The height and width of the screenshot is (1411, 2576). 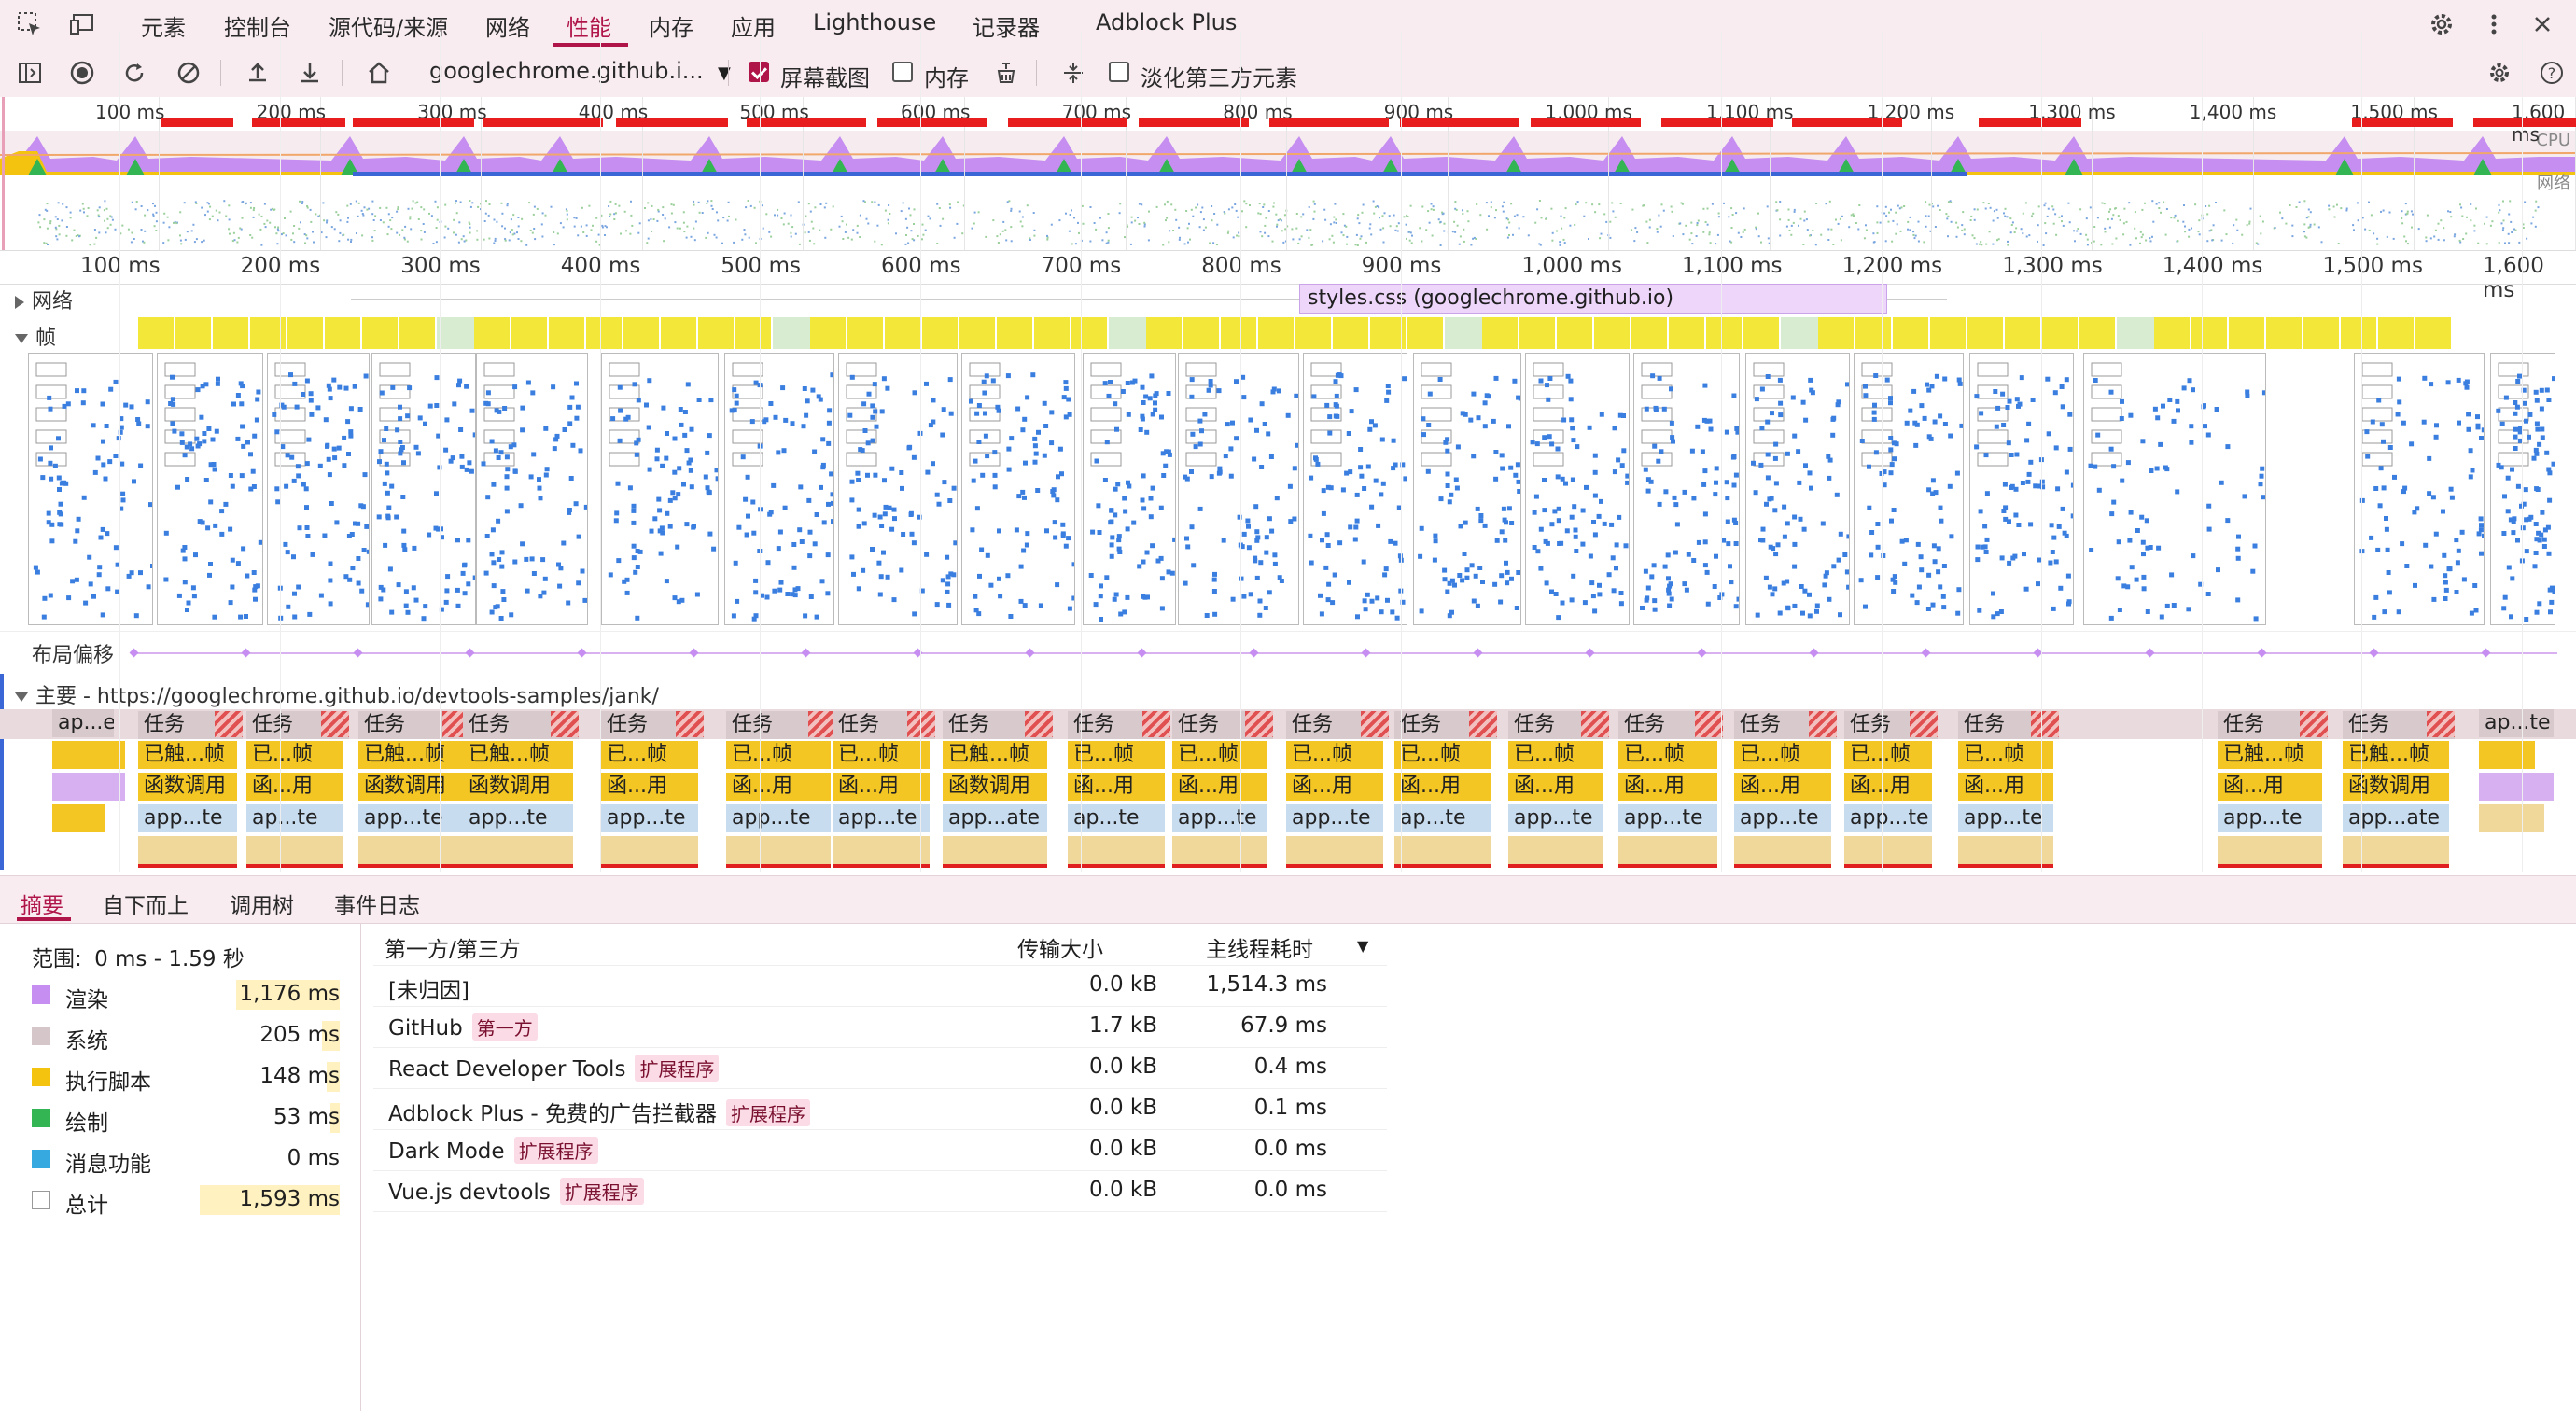 I want to click on table-row: Vue.js devtools 扩展程序 0.0 kB 0.0 ms, so click(x=880, y=1191).